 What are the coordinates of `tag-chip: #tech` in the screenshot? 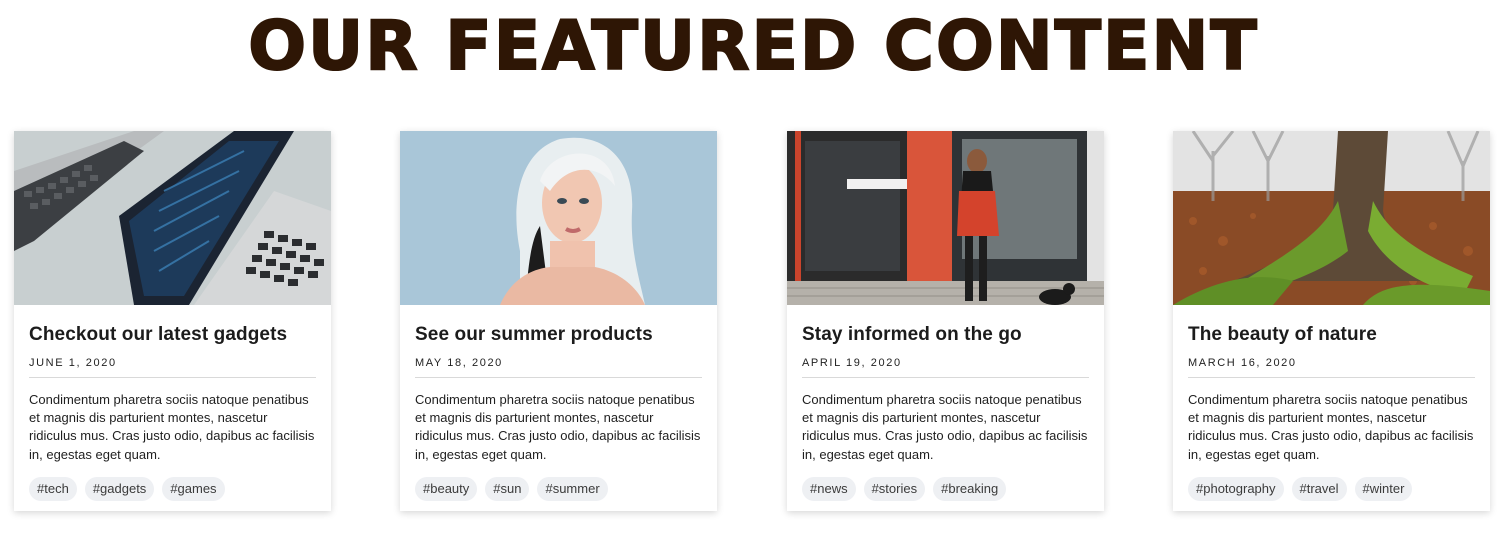 It's located at (53, 488).